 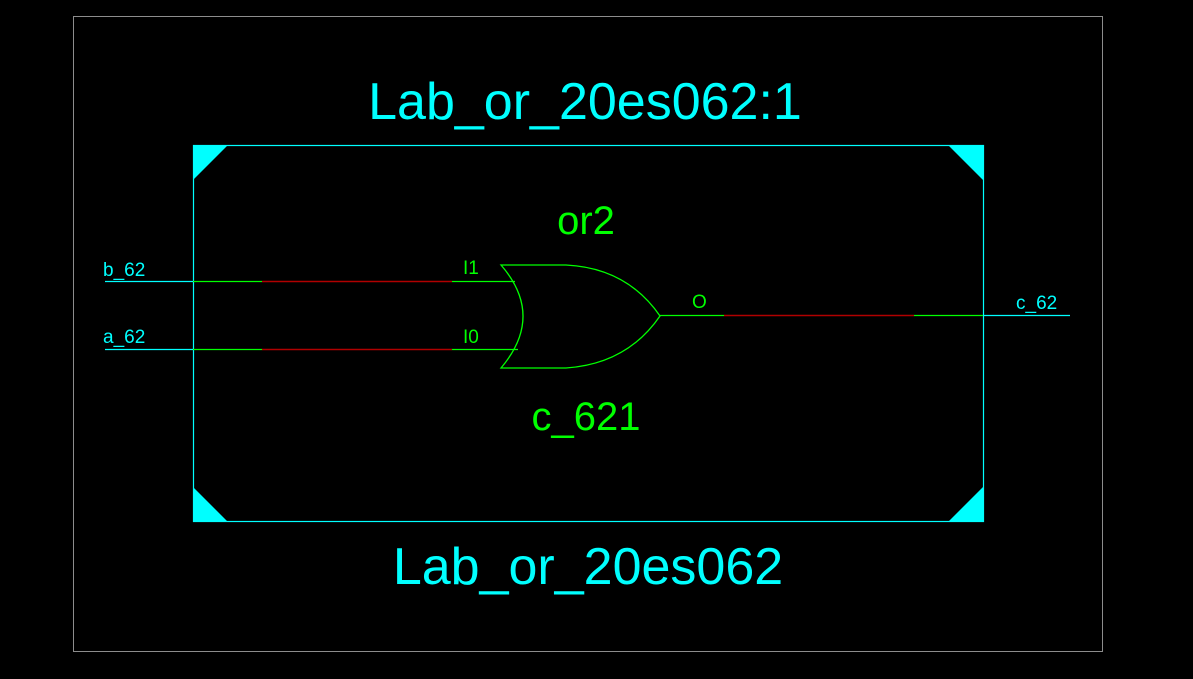 I want to click on instance-name-label: Lab_or_20es062:1, so click(x=585, y=102).